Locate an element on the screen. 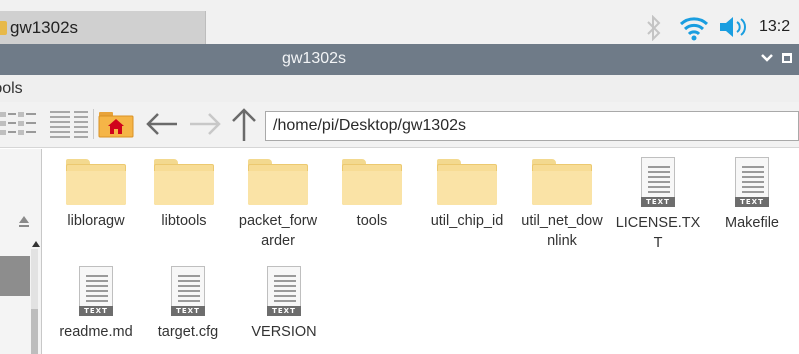  file-item-license-txt: TEXT LICENSE.TX T is located at coordinates (658, 202).